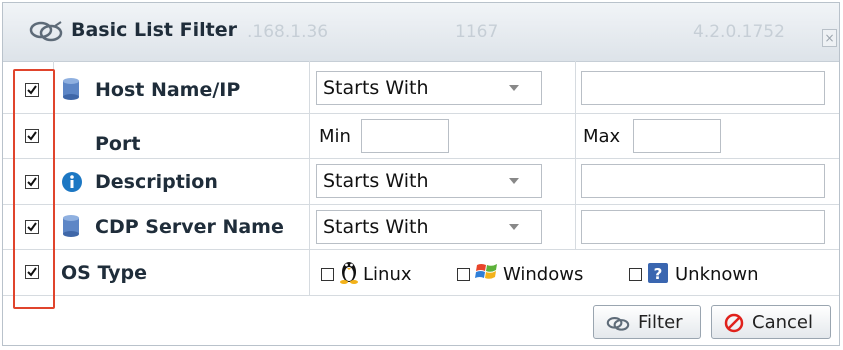 The height and width of the screenshot is (350, 843). I want to click on cdp-server-name-label: CDP Server Name, so click(189, 227).